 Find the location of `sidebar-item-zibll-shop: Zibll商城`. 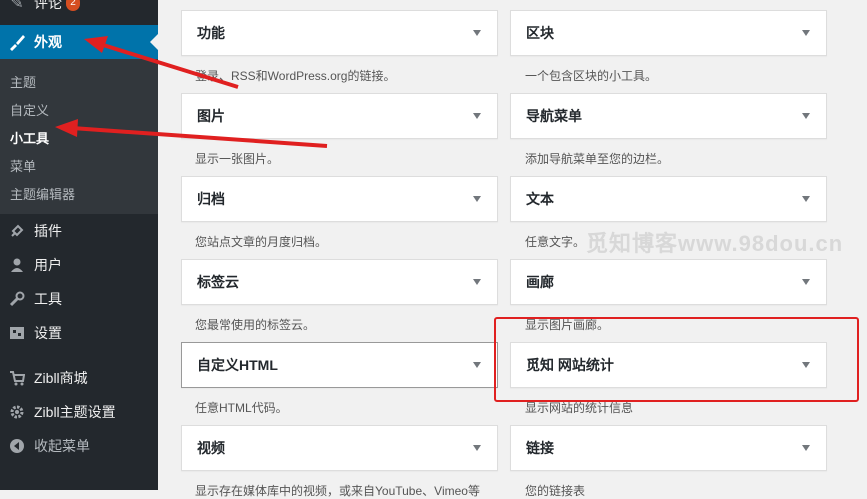

sidebar-item-zibll-shop: Zibll商城 is located at coordinates (79, 378).